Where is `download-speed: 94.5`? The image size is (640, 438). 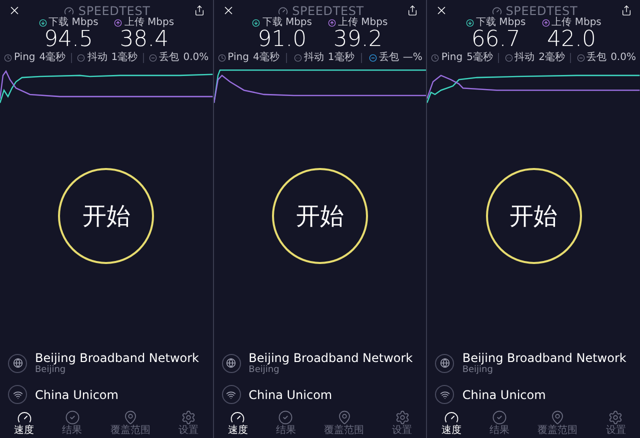
download-speed: 94.5 is located at coordinates (68, 40).